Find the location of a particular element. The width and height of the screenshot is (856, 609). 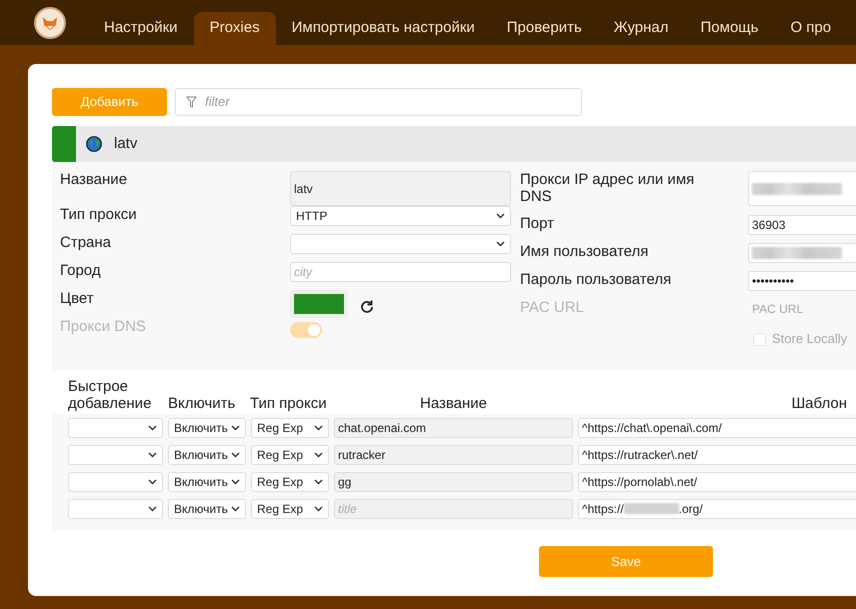

field-label: Имя пользователя is located at coordinates (585, 251).